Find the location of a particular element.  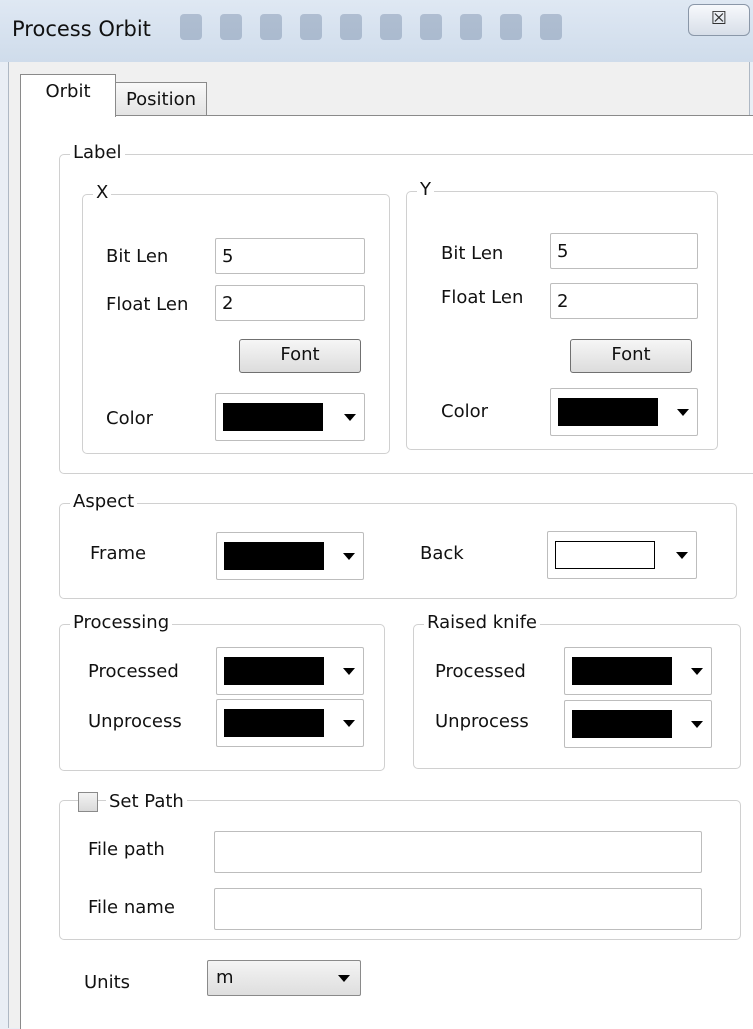

file-name-input is located at coordinates (458, 909).